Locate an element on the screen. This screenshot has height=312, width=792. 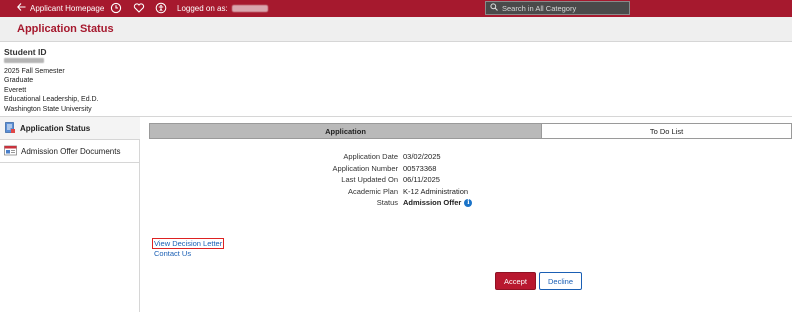
detail-value: K-12 Administration is located at coordinates (436, 191).